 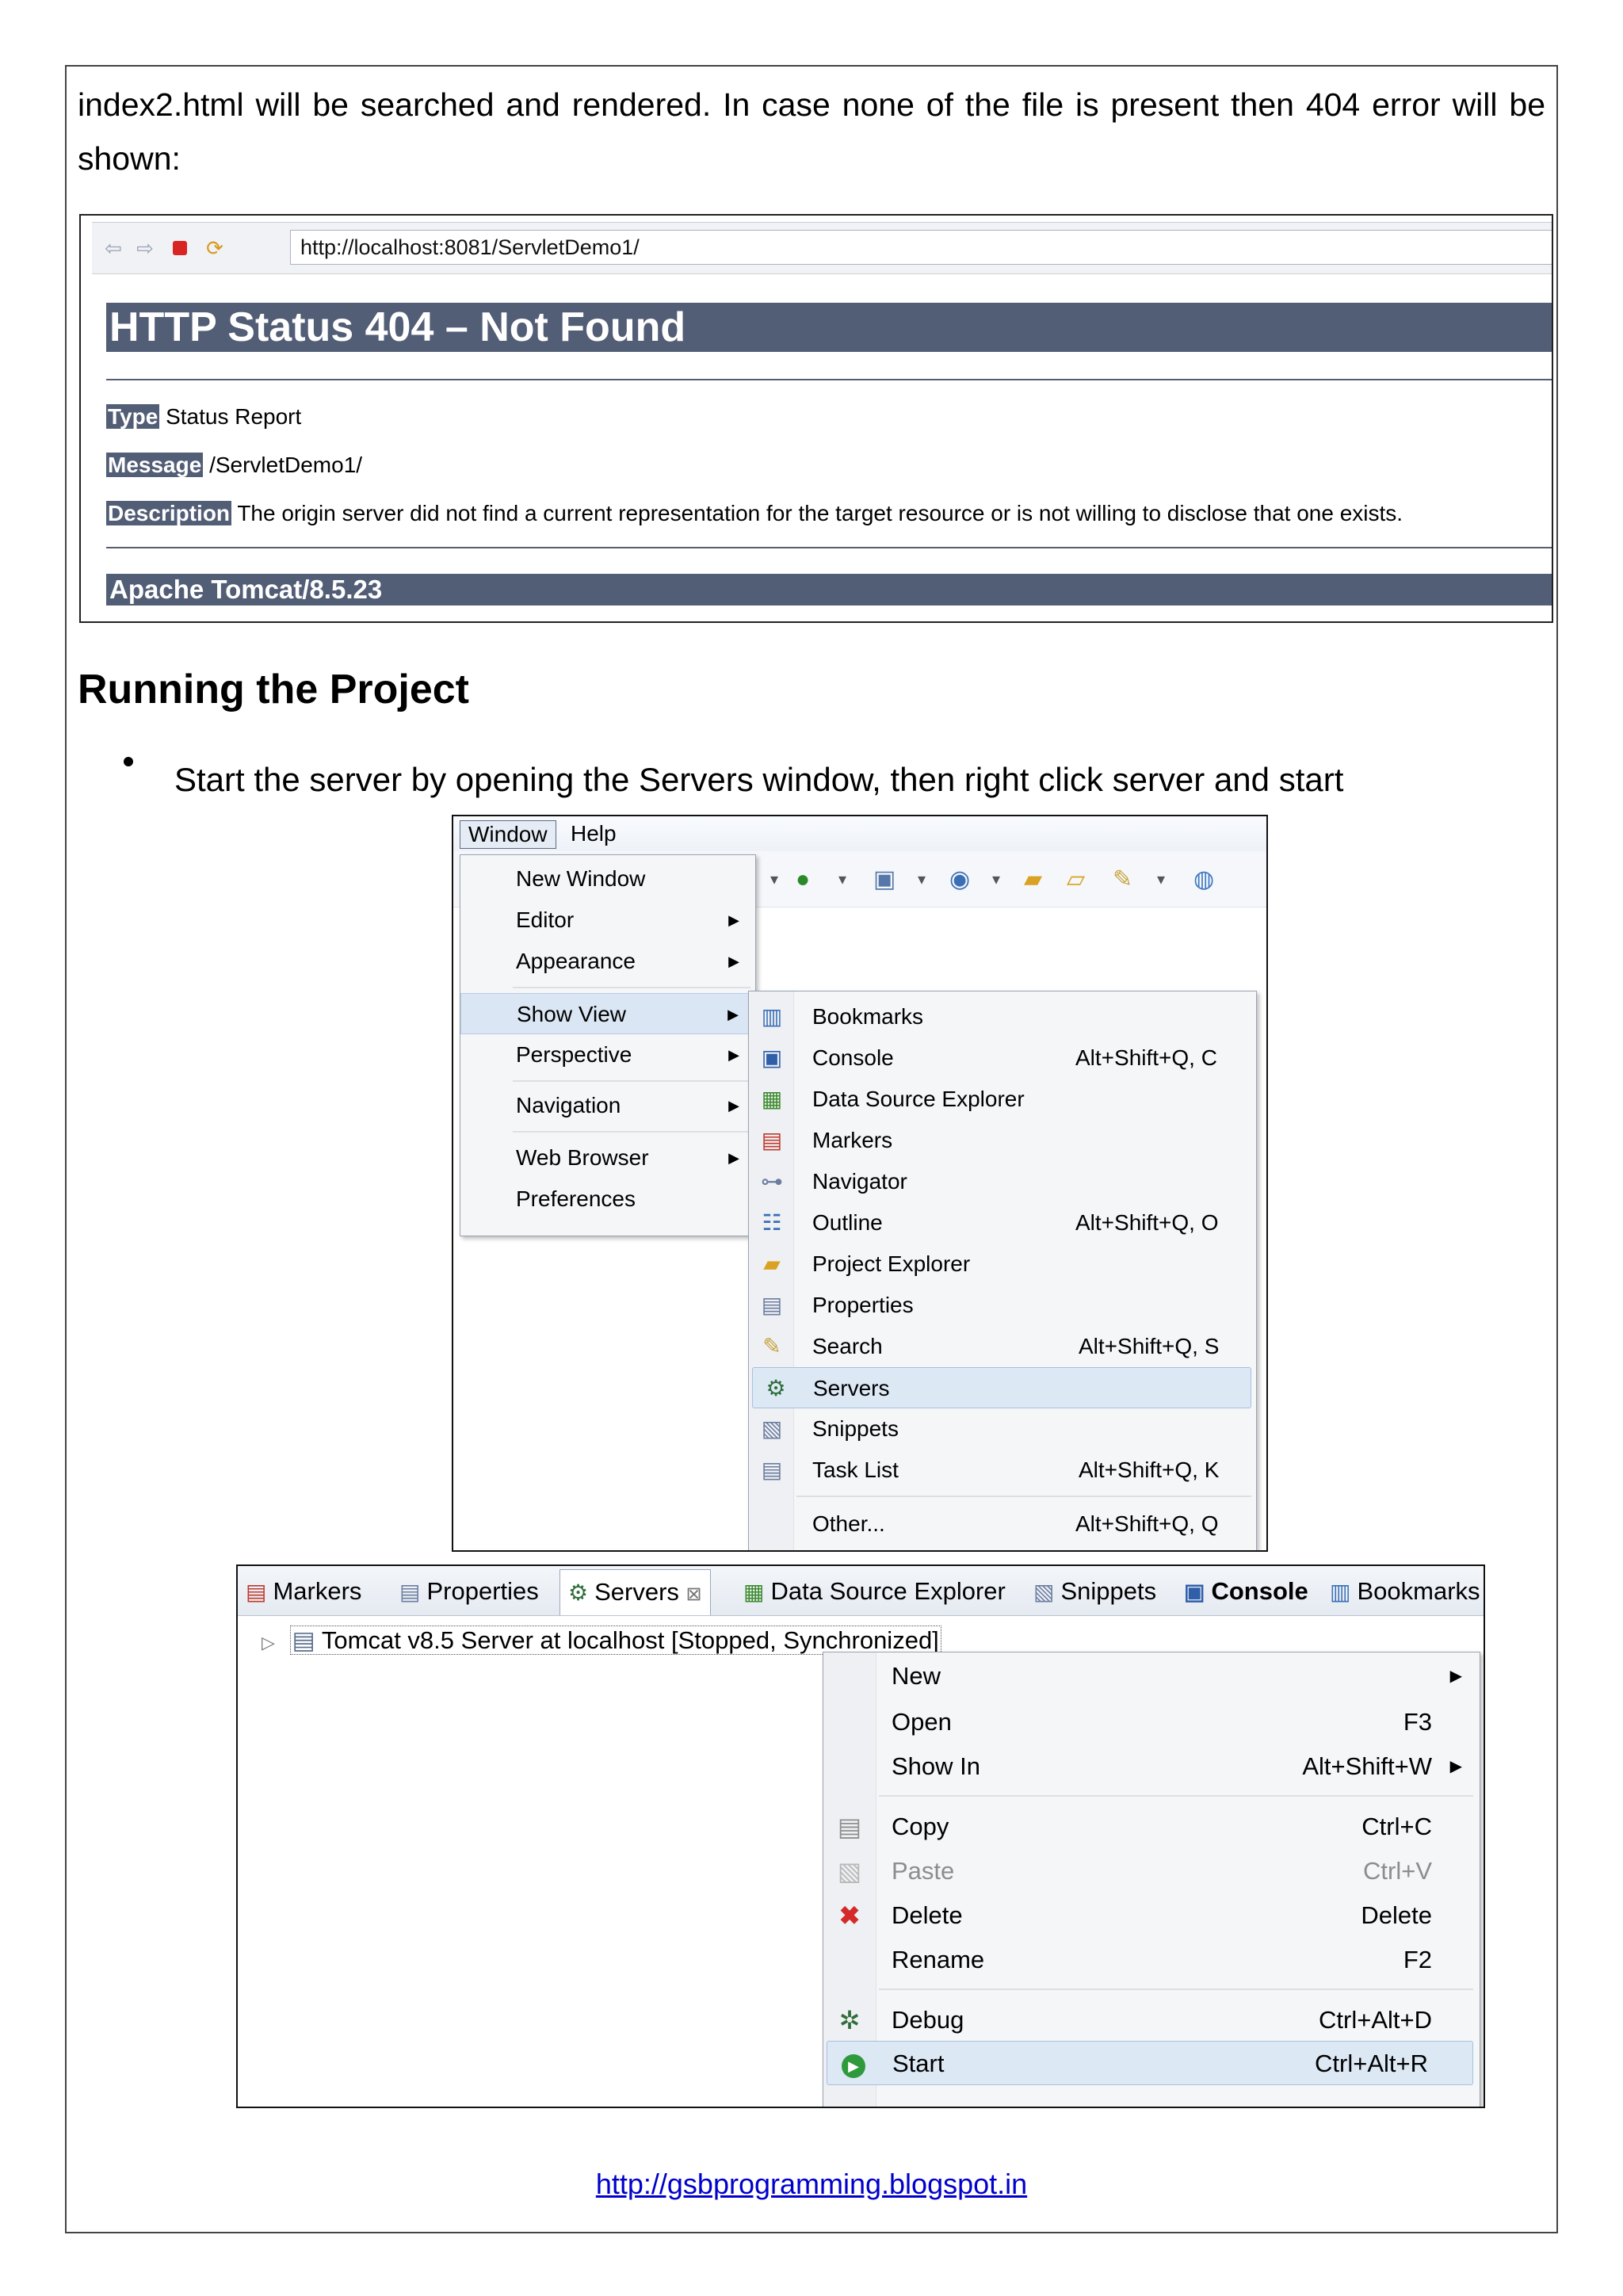 I want to click on view-item-properties: ▤ Properties, so click(x=1002, y=1305).